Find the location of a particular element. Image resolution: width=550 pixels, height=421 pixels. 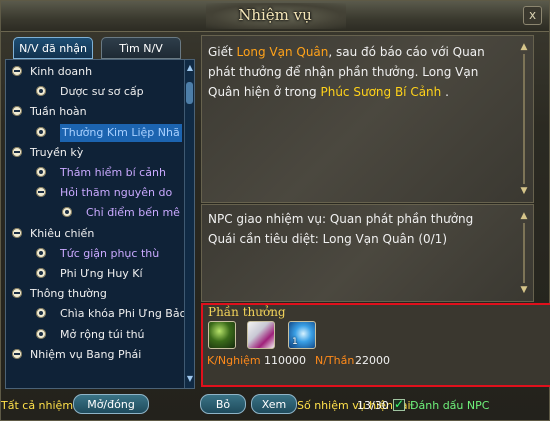

tree-item-label: Tuần hoàn is located at coordinates (58, 112).